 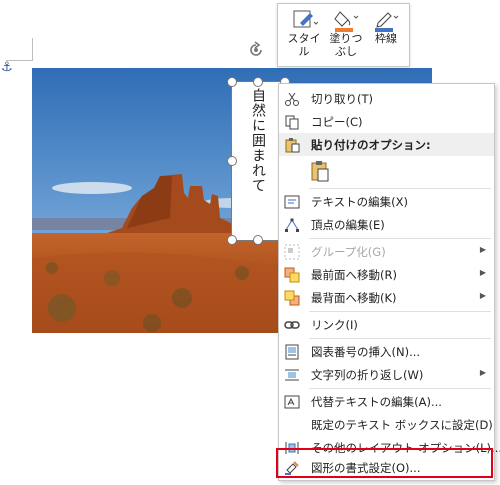 What do you see at coordinates (292, 225) in the screenshot?
I see `edit-points-icon` at bounding box center [292, 225].